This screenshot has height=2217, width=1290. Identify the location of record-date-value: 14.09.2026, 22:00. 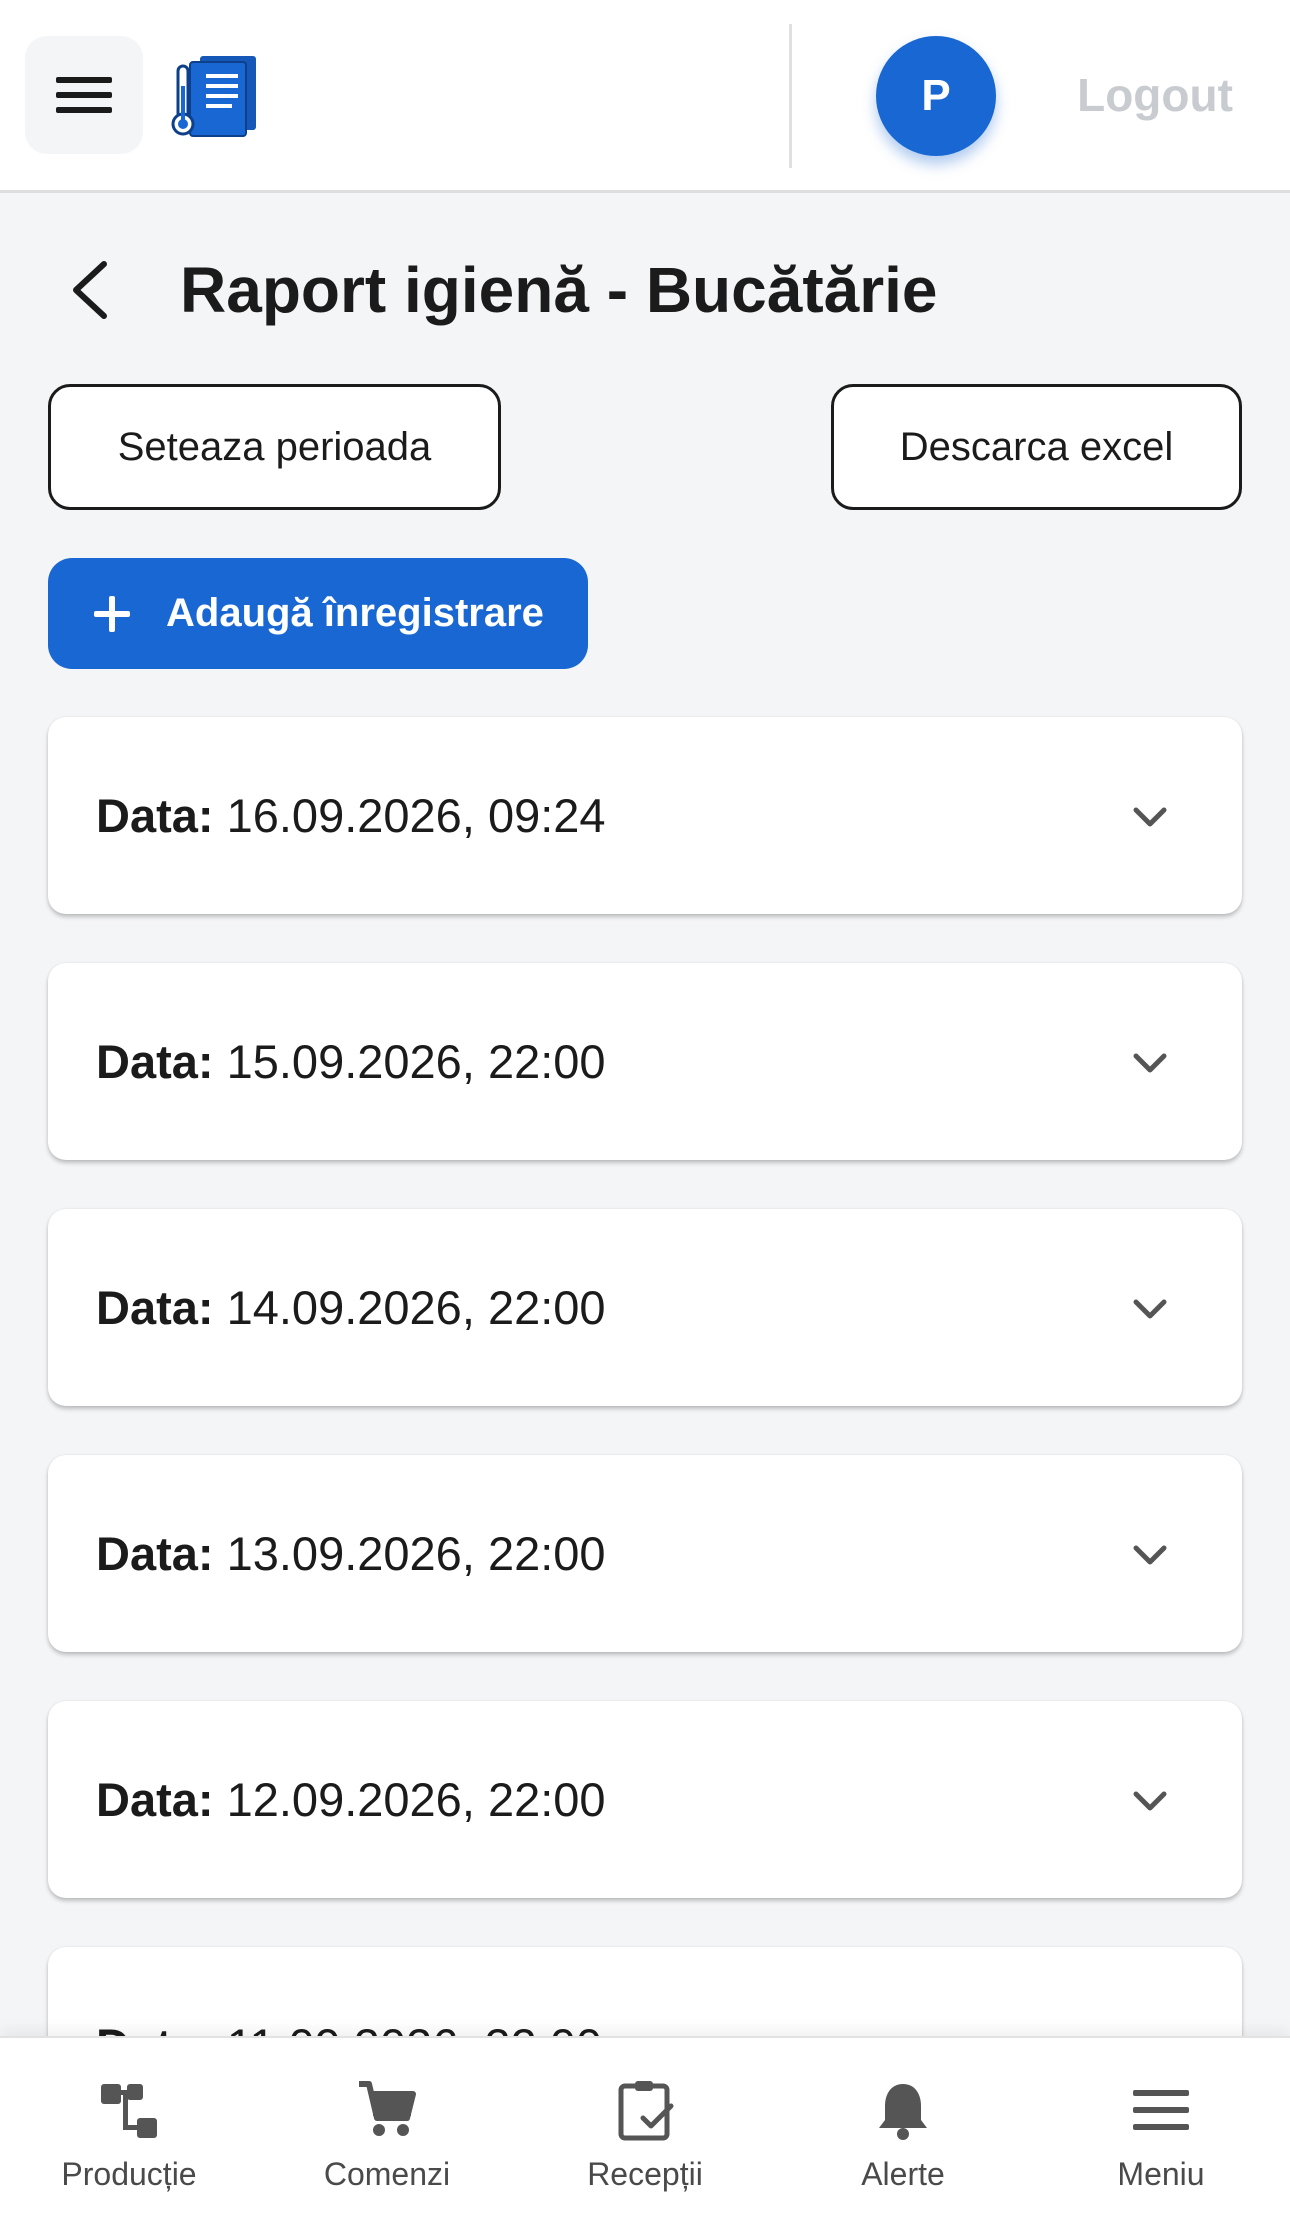
(416, 1307).